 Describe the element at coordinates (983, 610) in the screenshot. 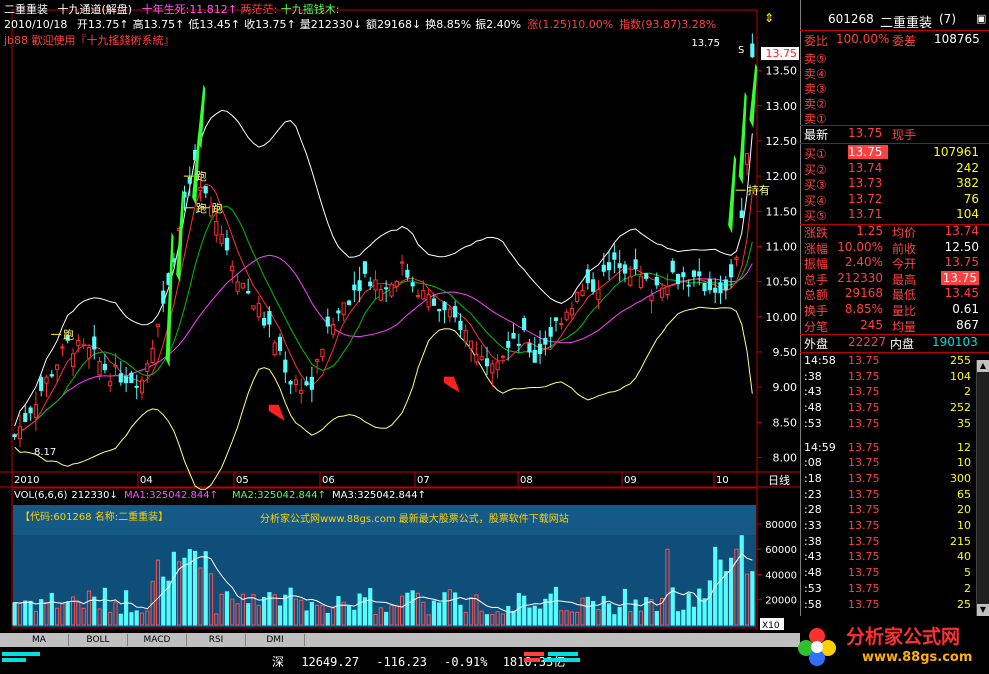

I see `scroll-down-icon: ▼` at that location.